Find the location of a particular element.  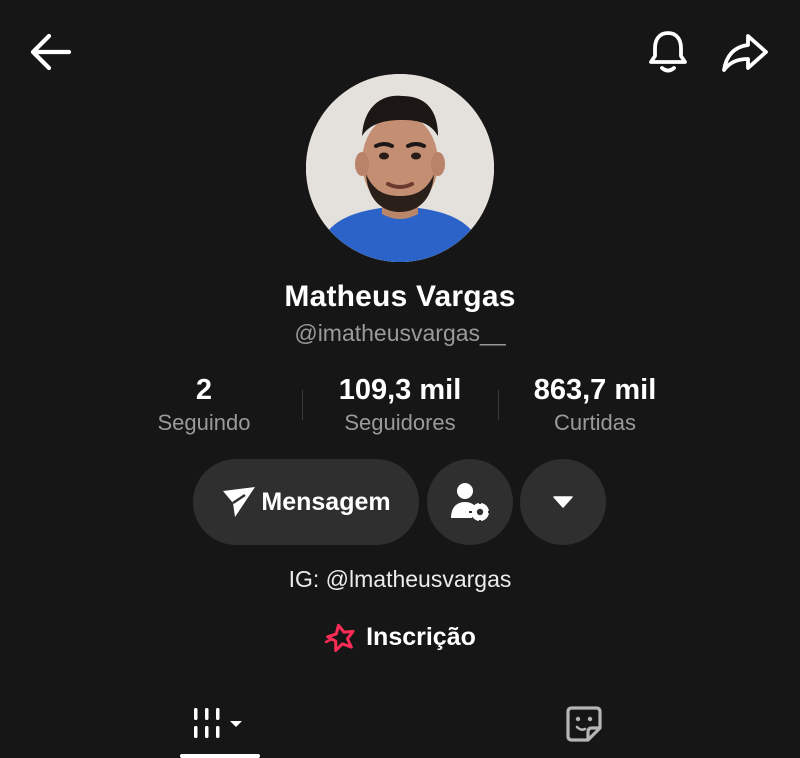

subscription-label: Inscrição is located at coordinates (421, 636).